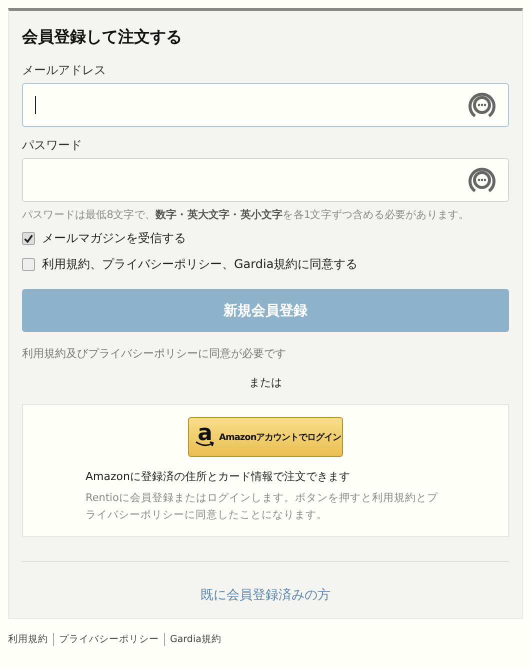 The width and height of the screenshot is (531, 668). What do you see at coordinates (265, 382) in the screenshot?
I see `or-text: または` at bounding box center [265, 382].